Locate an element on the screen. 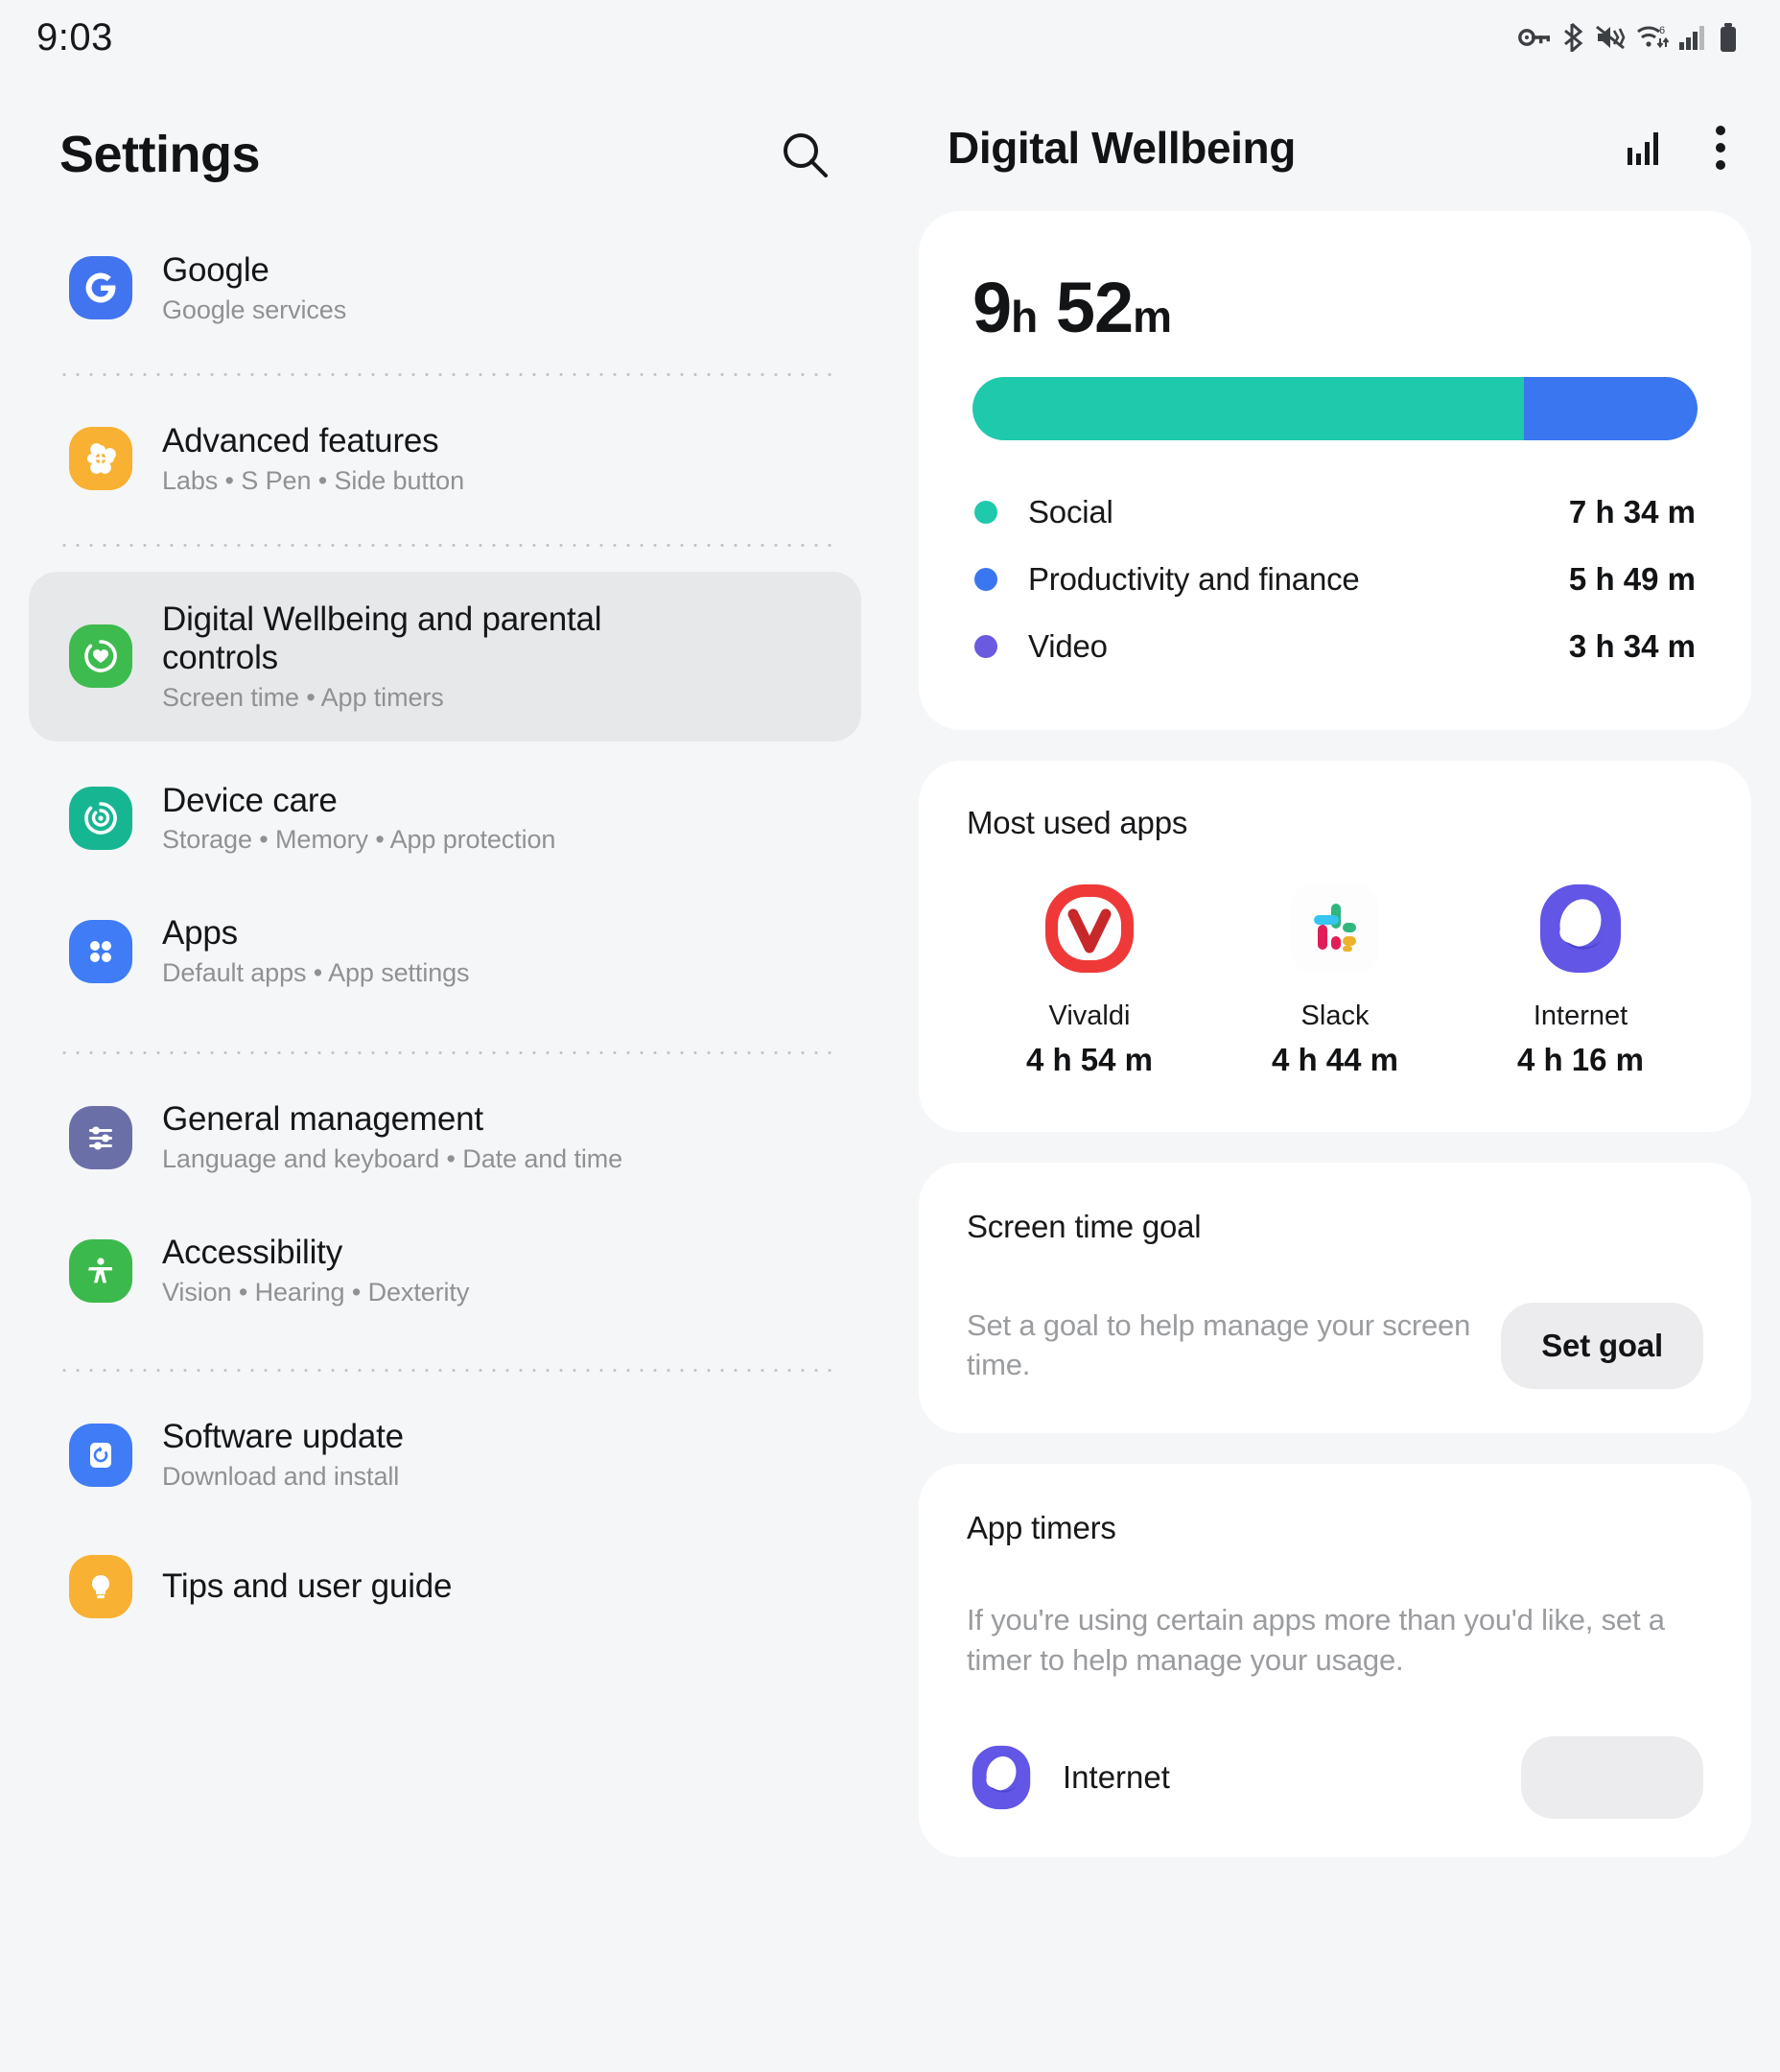 The height and width of the screenshot is (2072, 1780). apps-icon is located at coordinates (100, 951).